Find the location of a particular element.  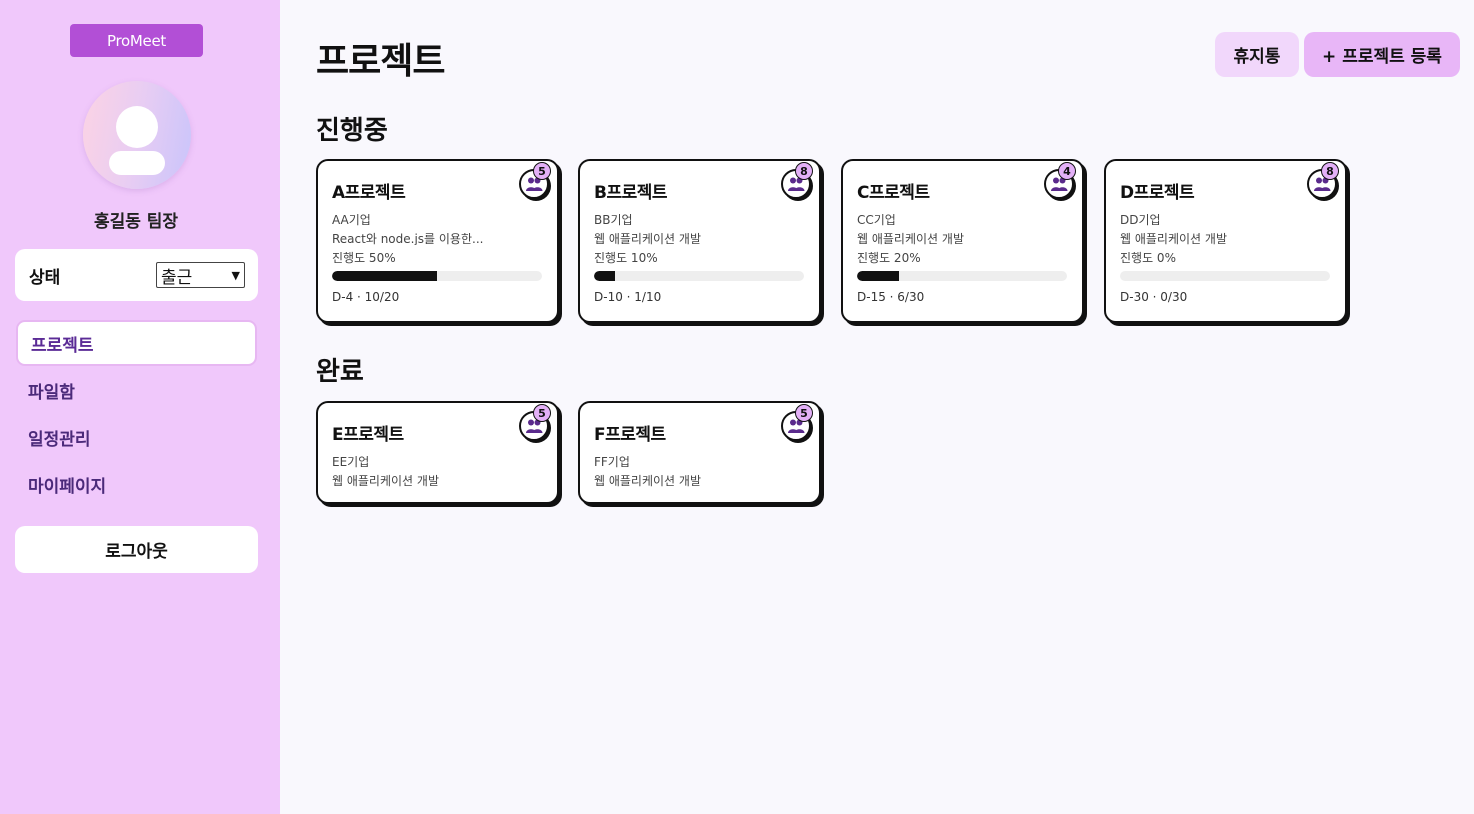

sidebar-nav: 프로젝트 파일함 일정관리 마이페이지 is located at coordinates (136, 414).